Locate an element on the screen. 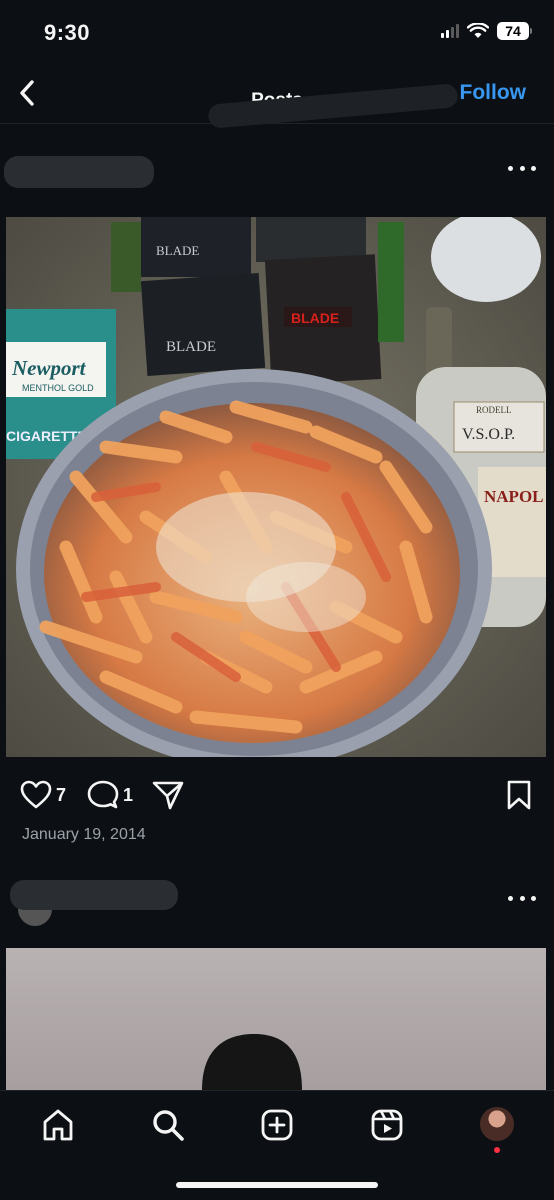 Image resolution: width=554 pixels, height=1200 pixels. save-button is located at coordinates (519, 795).